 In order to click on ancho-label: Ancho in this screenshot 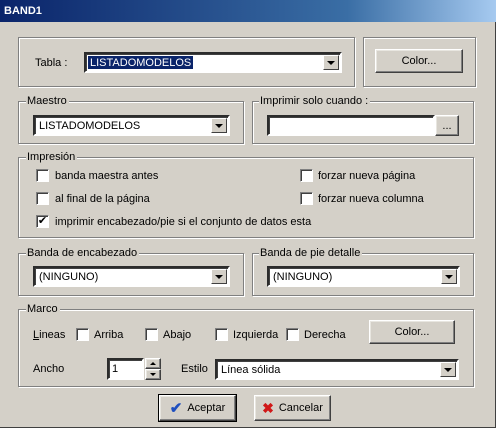, I will do `click(49, 369)`.